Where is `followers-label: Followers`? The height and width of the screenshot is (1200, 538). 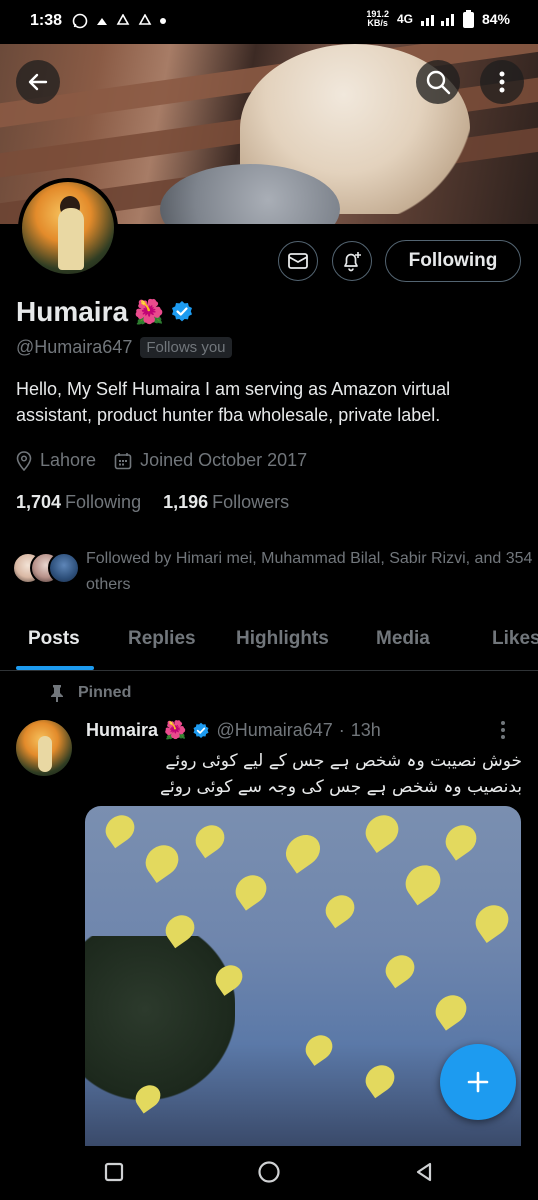
followers-label: Followers is located at coordinates (251, 502).